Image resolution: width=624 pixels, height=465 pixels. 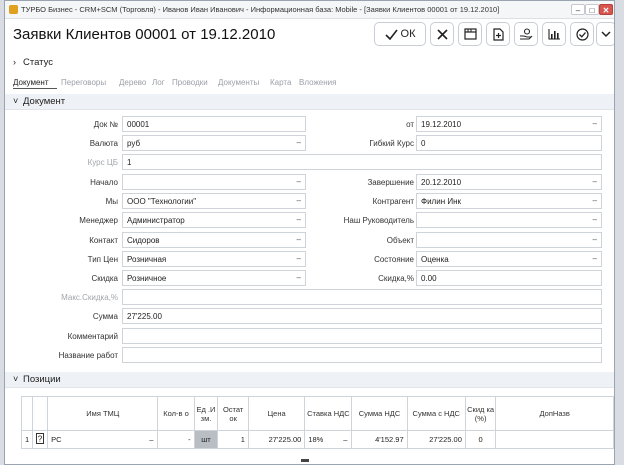 What do you see at coordinates (276, 413) in the screenshot?
I see `col-header-price: Цена` at bounding box center [276, 413].